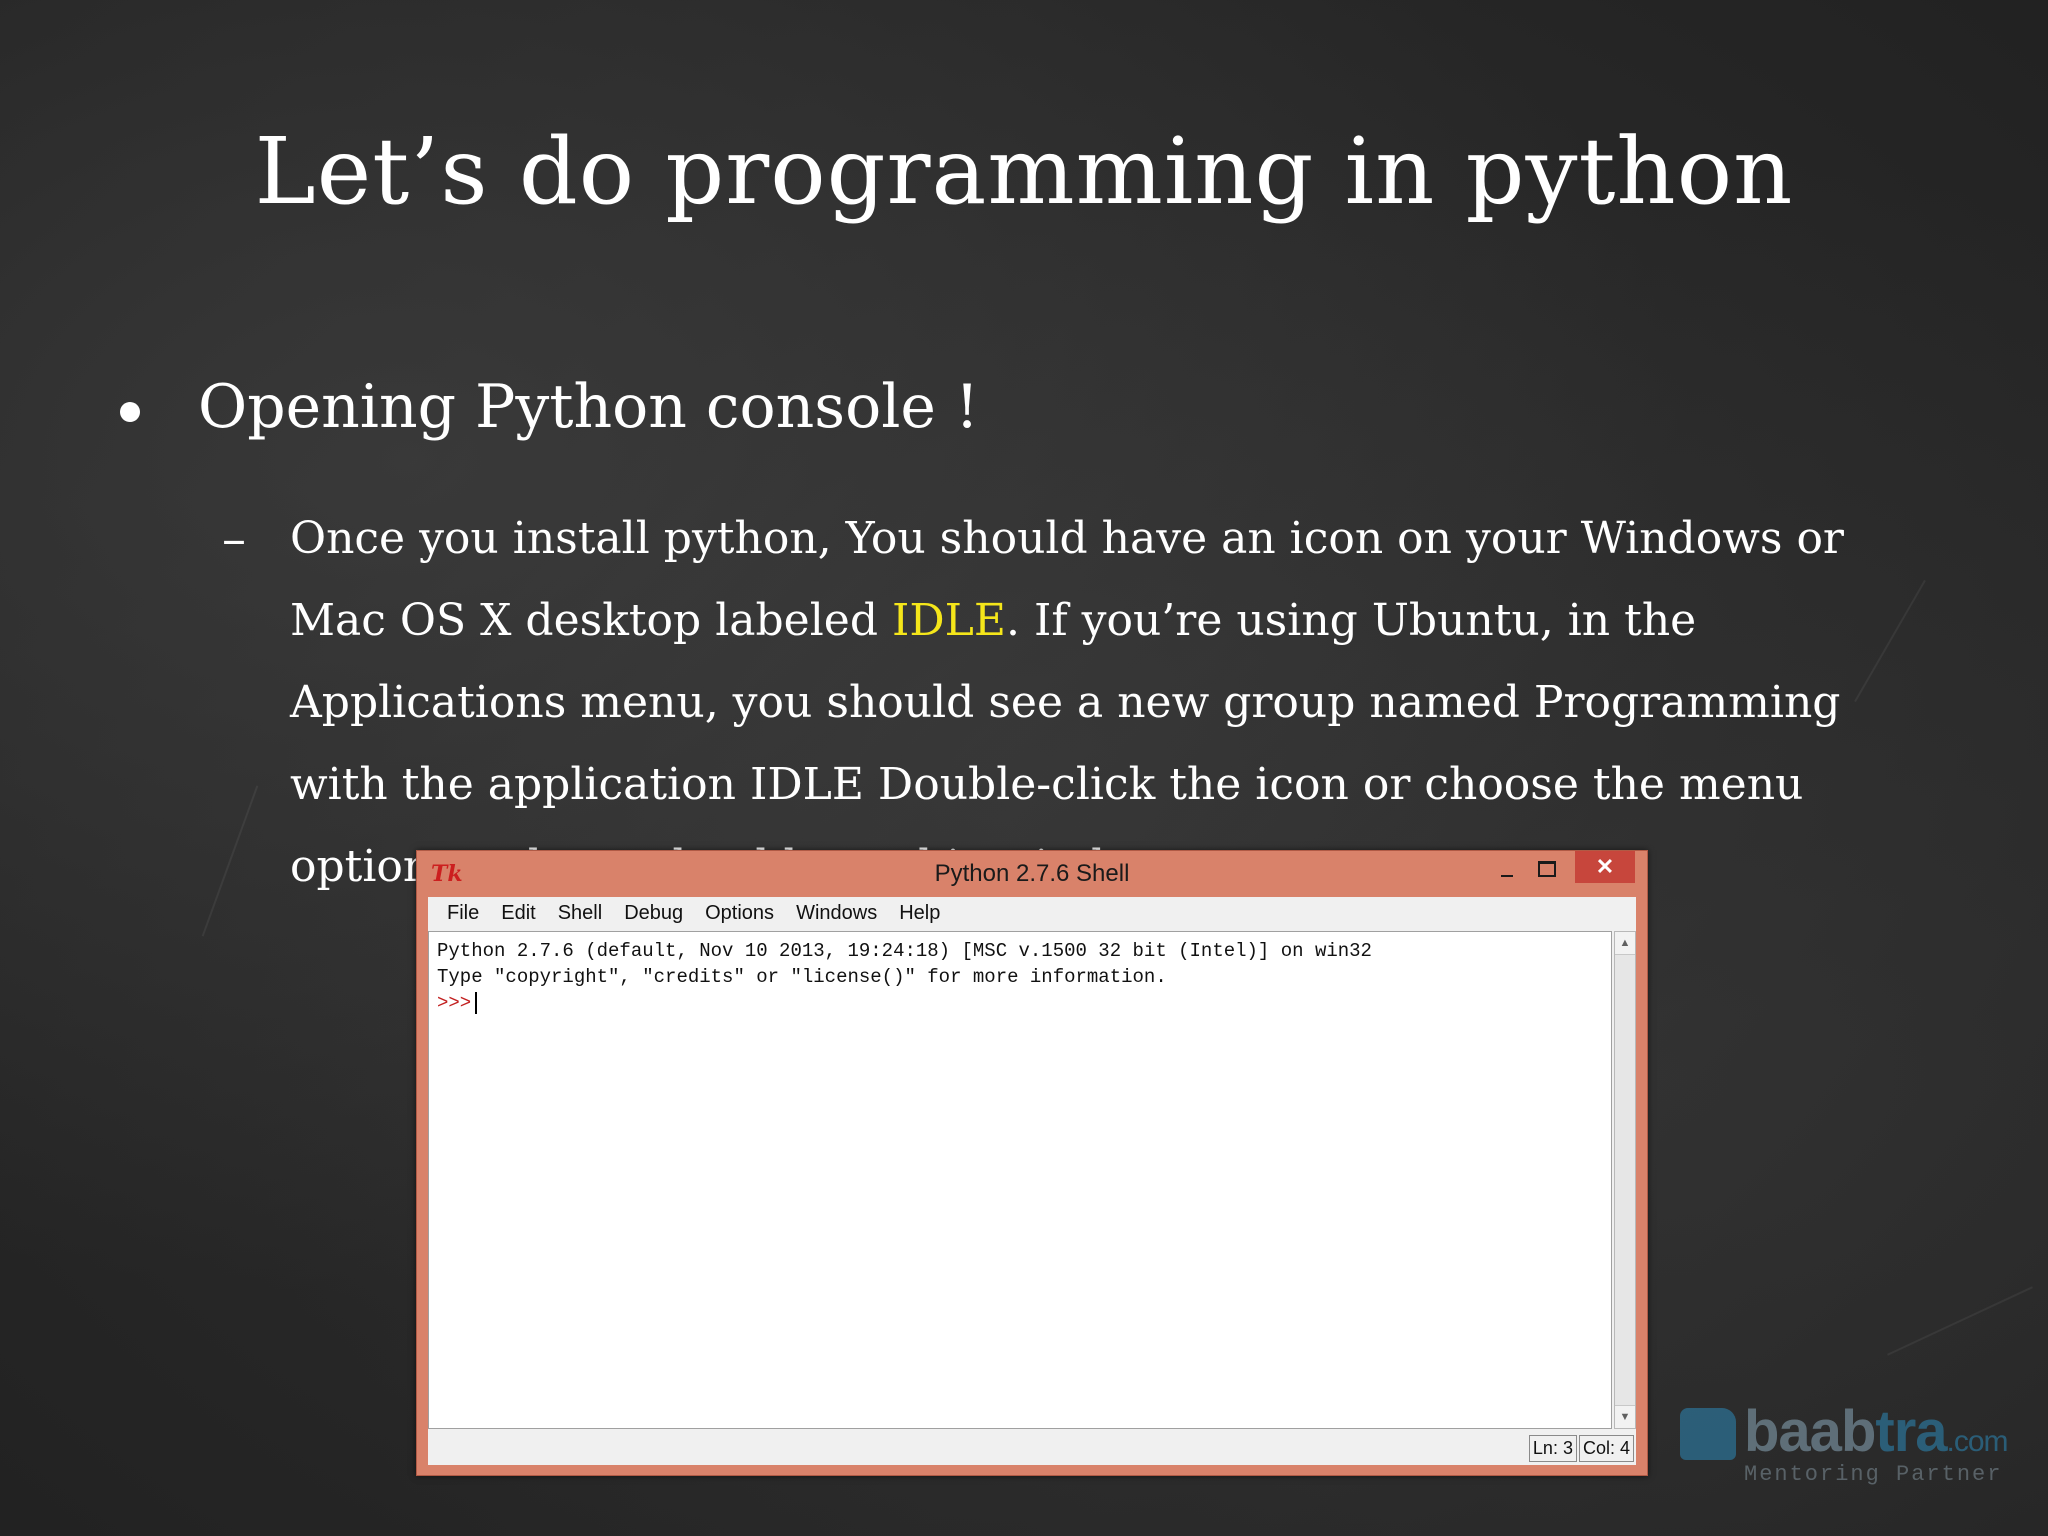 The width and height of the screenshot is (2048, 1536). I want to click on bullet-text: Opening Python console !, so click(589, 407).